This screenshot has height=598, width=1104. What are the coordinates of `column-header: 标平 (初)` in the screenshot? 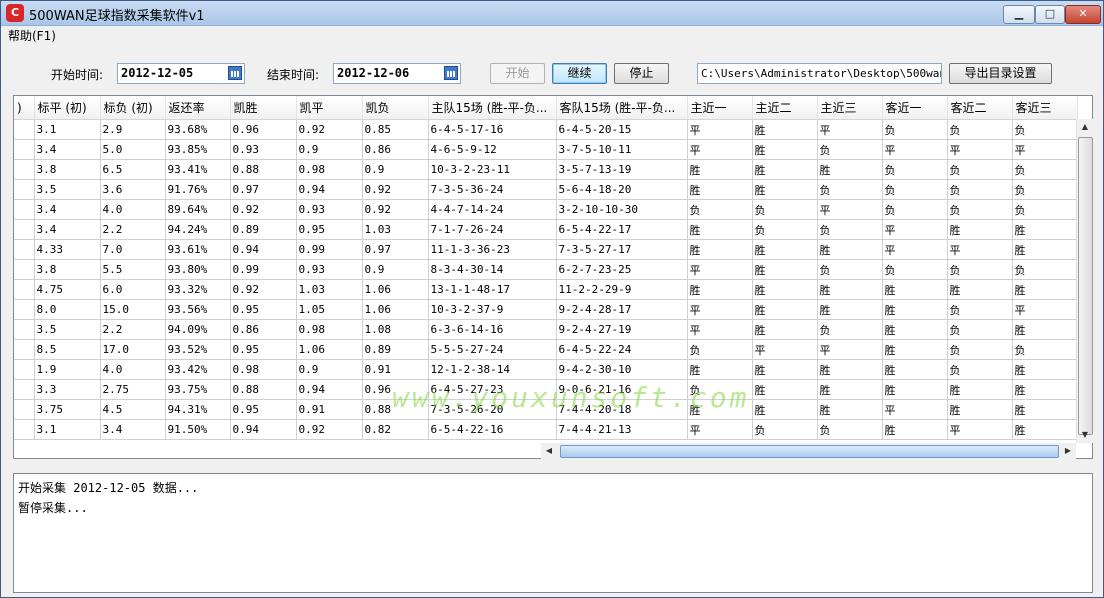 It's located at (67, 108).